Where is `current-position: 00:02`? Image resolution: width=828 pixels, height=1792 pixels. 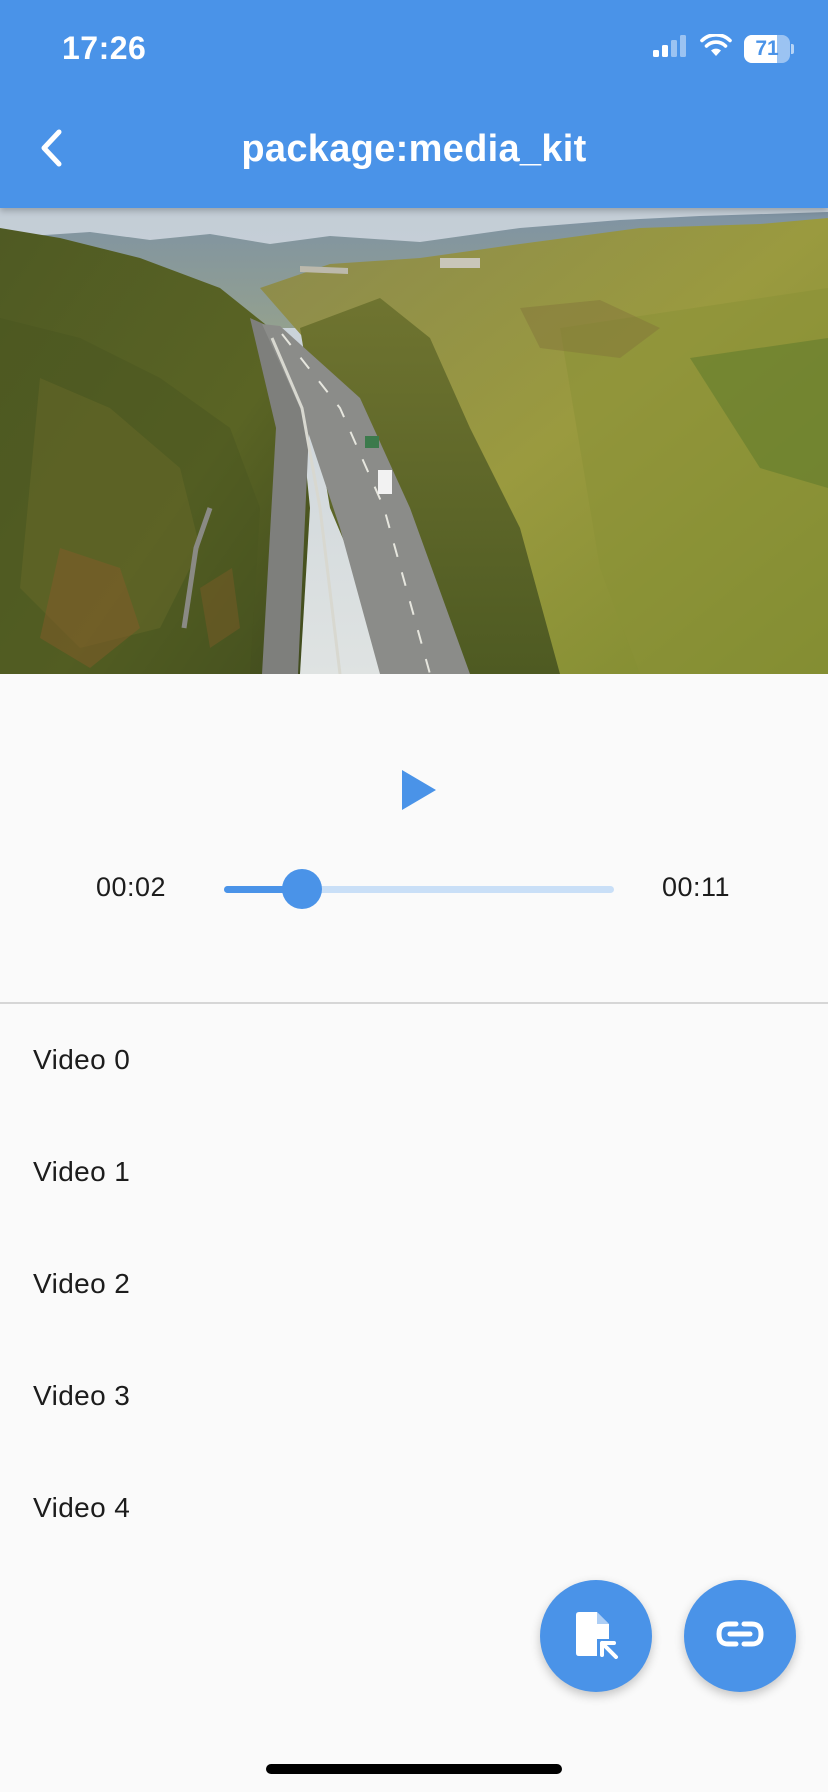 current-position: 00:02 is located at coordinates (131, 887).